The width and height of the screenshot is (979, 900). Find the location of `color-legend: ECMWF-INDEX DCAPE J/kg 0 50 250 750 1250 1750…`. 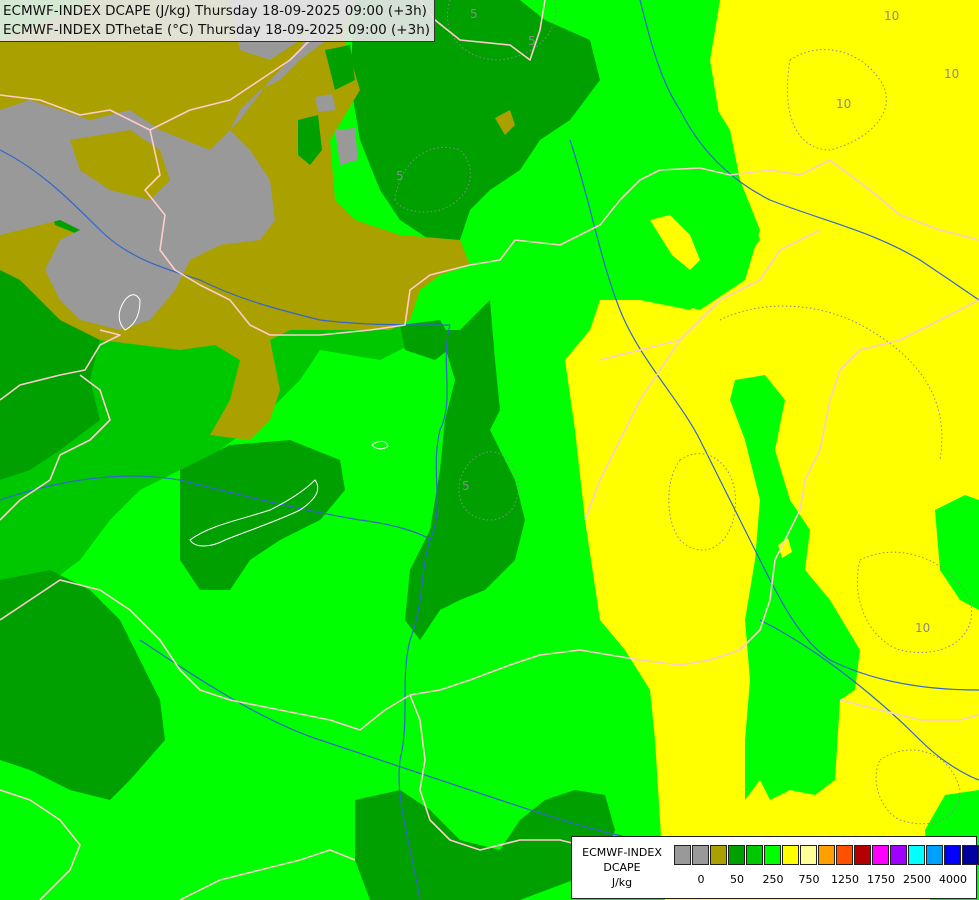

color-legend: ECMWF-INDEX DCAPE J/kg 0 50 250 750 1250 1750… is located at coordinates (775, 867).